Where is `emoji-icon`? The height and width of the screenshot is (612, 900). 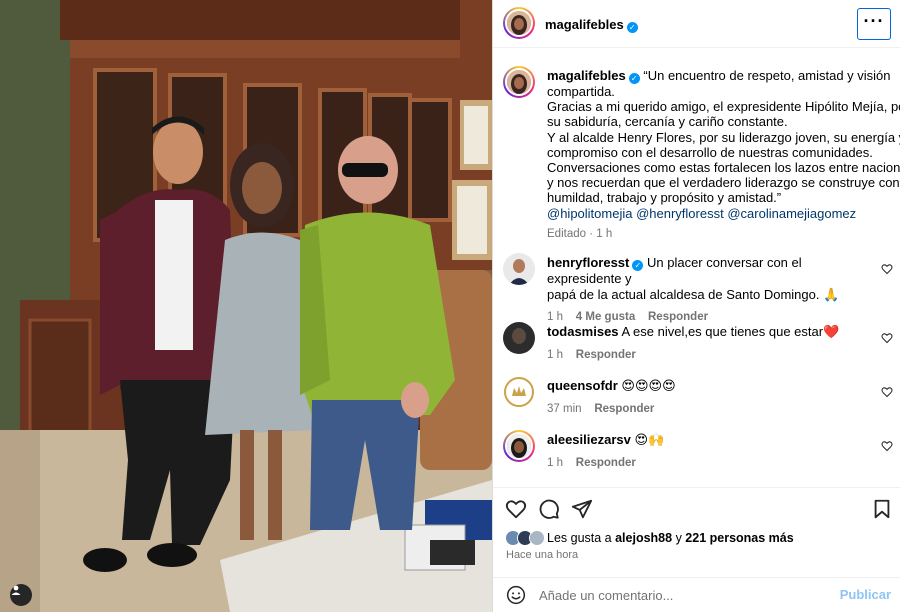
emoji-icon is located at coordinates (516, 595).